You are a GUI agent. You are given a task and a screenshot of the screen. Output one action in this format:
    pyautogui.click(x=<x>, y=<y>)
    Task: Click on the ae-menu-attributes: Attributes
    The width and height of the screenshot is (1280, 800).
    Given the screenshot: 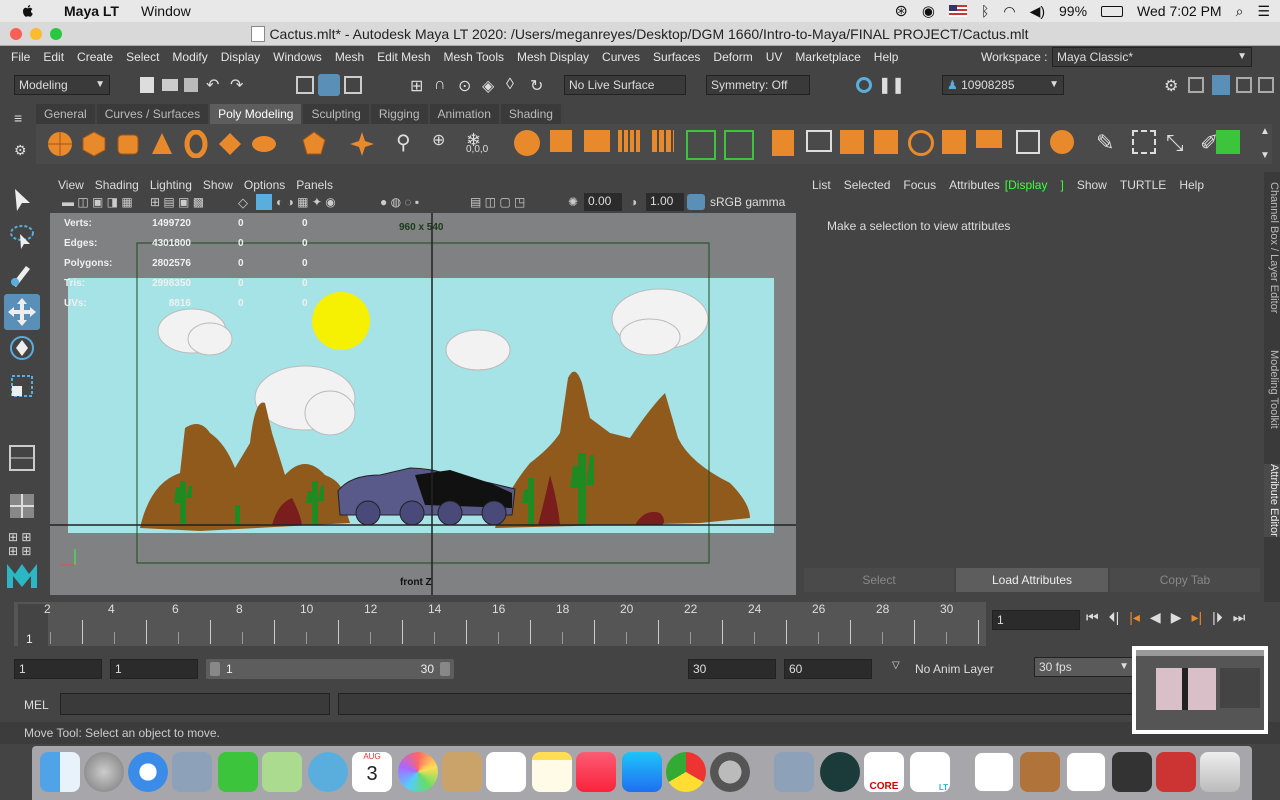 What is the action you would take?
    pyautogui.click(x=974, y=185)
    